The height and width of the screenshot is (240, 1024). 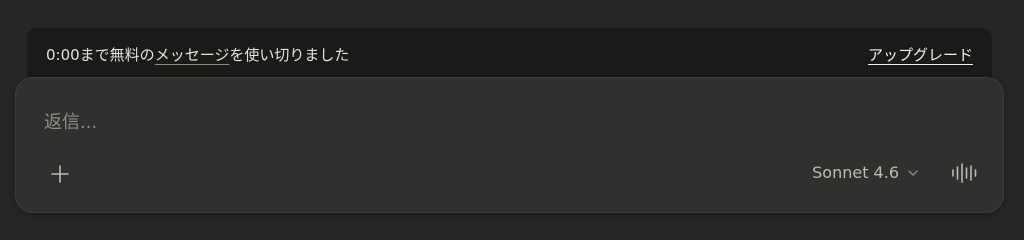 I want to click on upgrade-link: アップグレード, so click(x=920, y=54).